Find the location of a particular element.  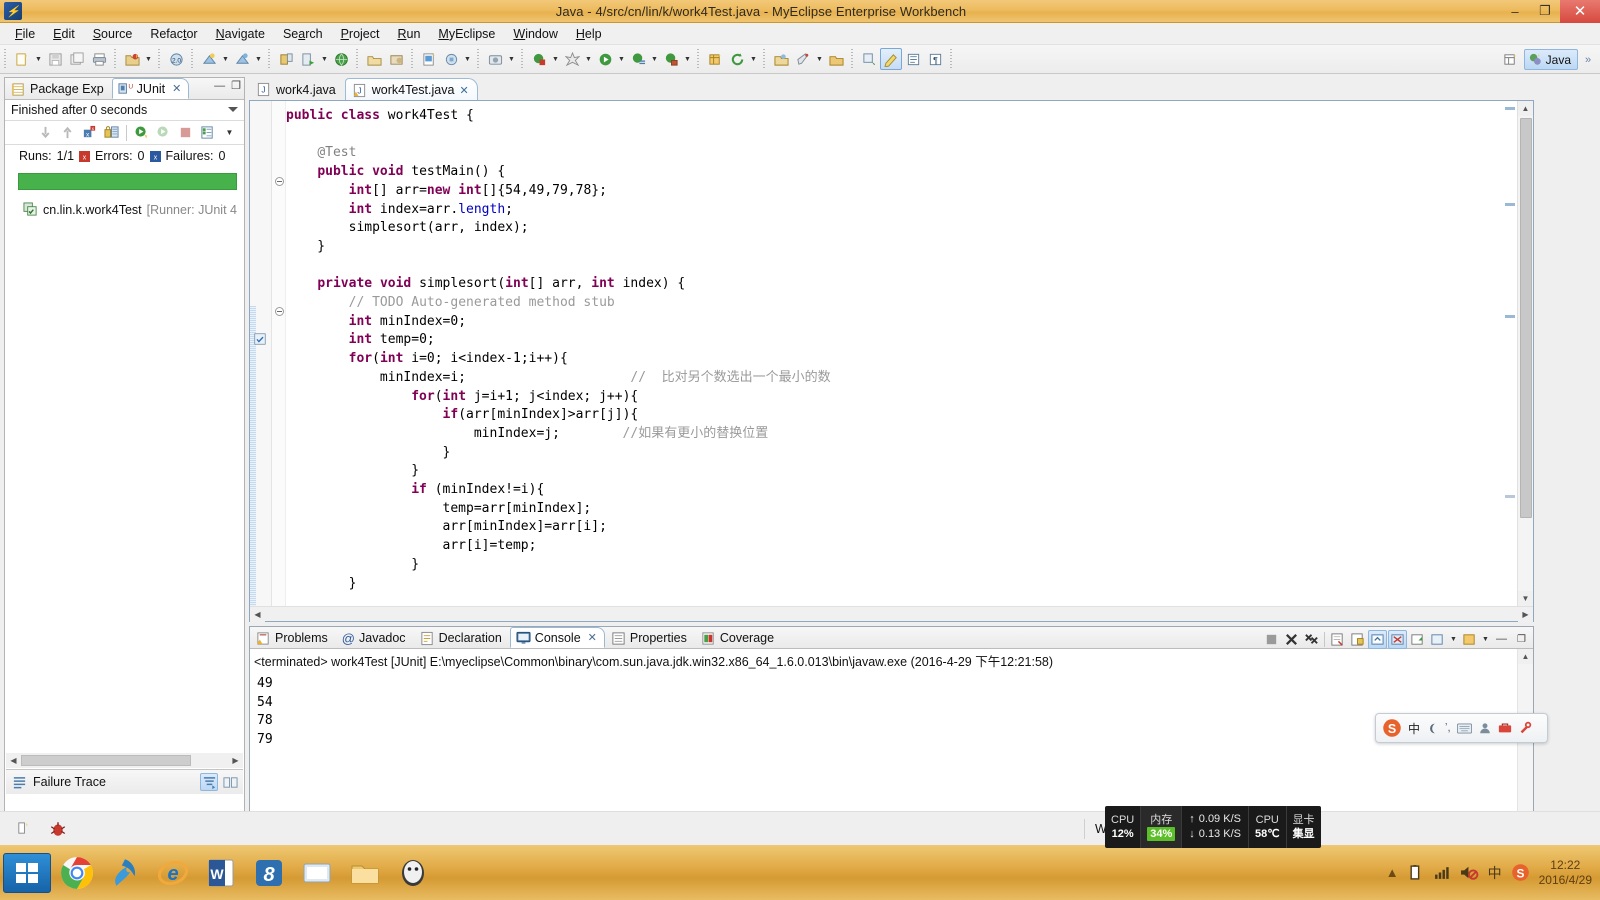

tab-coverage: Coverage is located at coordinates (738, 637).